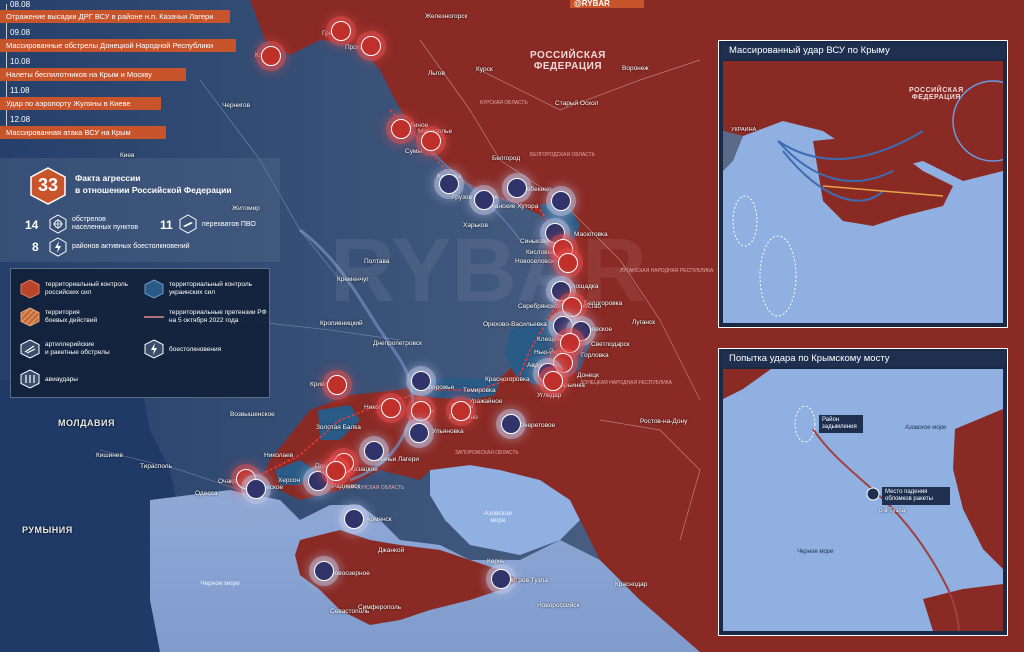 This screenshot has height=652, width=1024. I want to click on timeline-date: 12.08, so click(20, 119).